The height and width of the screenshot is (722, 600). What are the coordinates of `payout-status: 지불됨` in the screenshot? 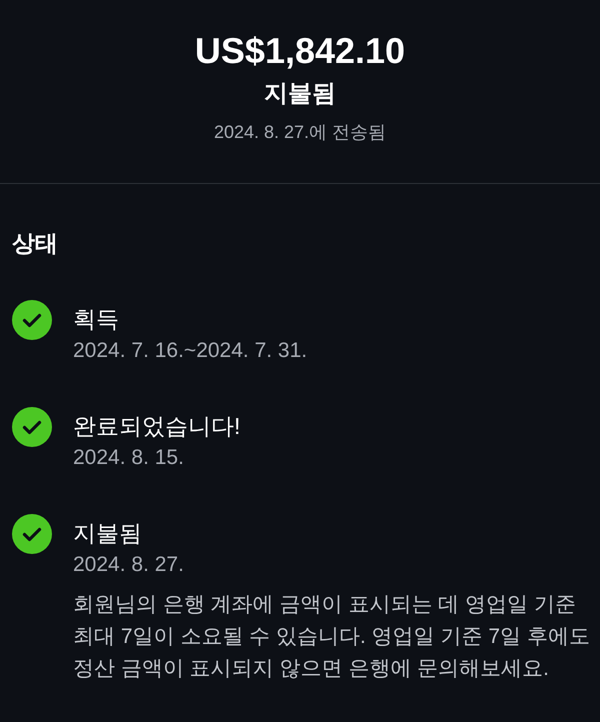 It's located at (300, 94).